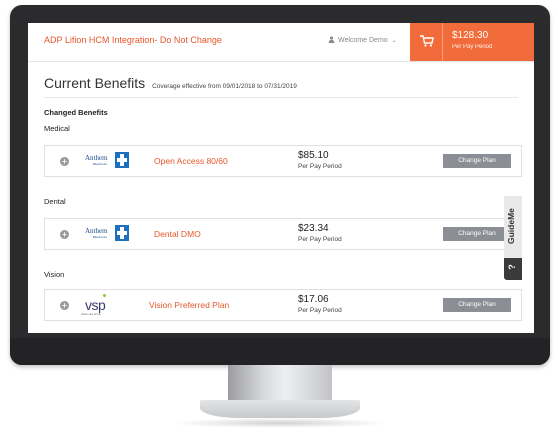 The height and width of the screenshot is (432, 558). What do you see at coordinates (57, 128) in the screenshot?
I see `category-medical: Medical` at bounding box center [57, 128].